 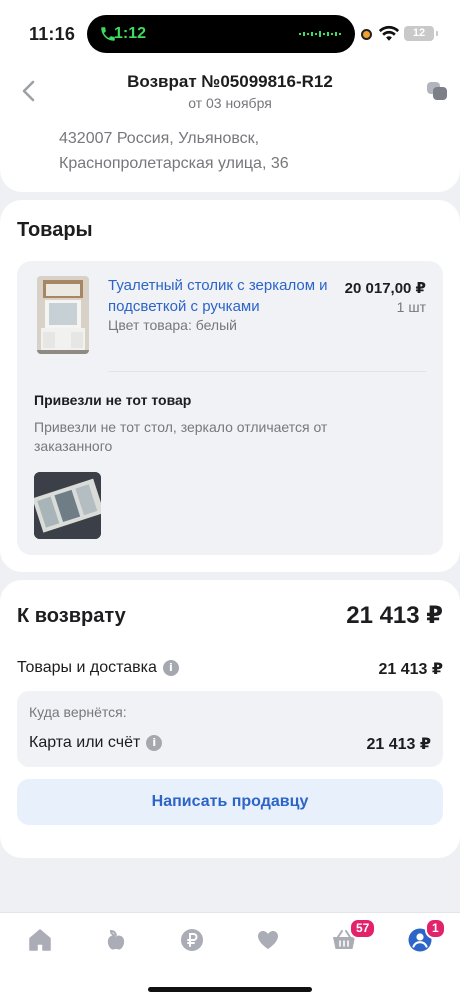 What do you see at coordinates (174, 163) in the screenshot?
I see `address-line-2: Краснопролетарская улица, 36` at bounding box center [174, 163].